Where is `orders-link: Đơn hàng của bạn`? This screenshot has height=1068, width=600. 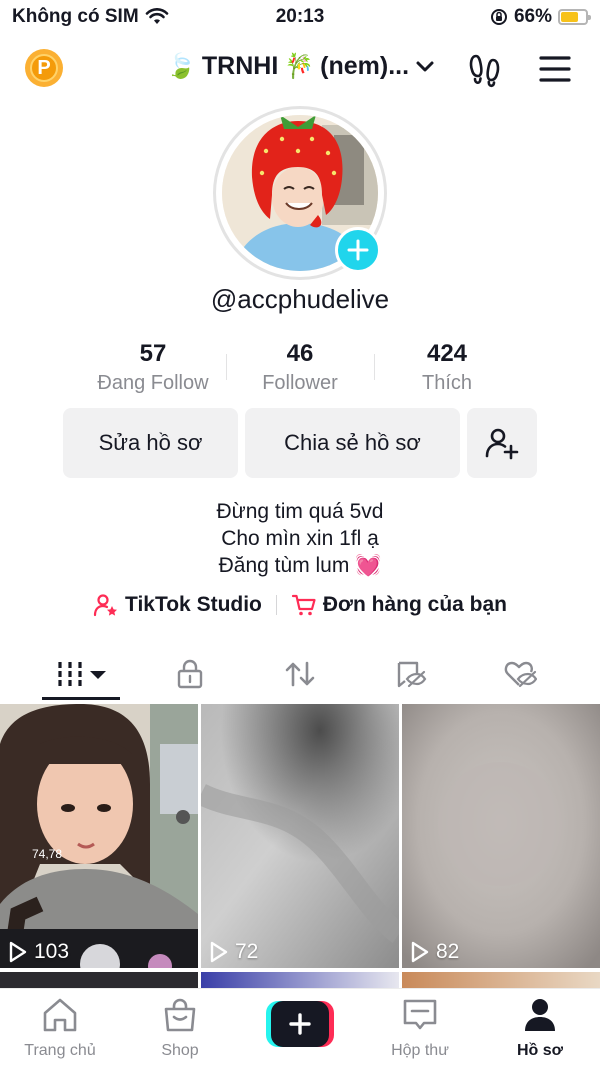
orders-link: Đơn hàng của bạn is located at coordinates (399, 605).